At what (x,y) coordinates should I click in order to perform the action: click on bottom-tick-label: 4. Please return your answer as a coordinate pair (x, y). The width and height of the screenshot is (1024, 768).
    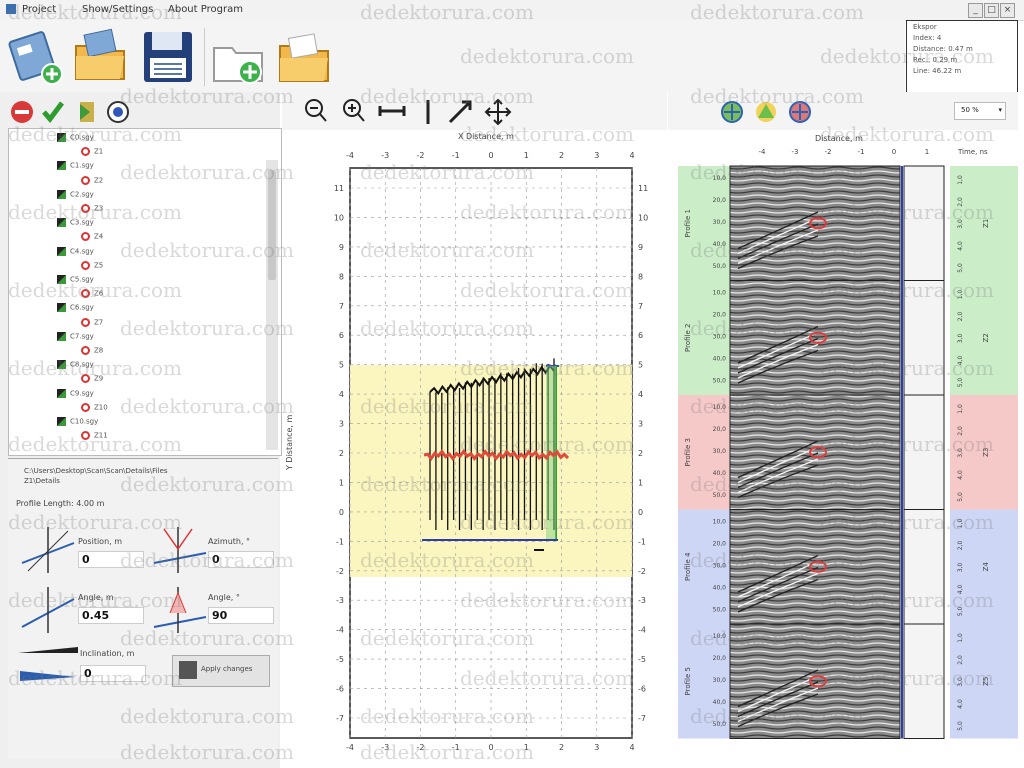
    Looking at the image, I should click on (631, 747).